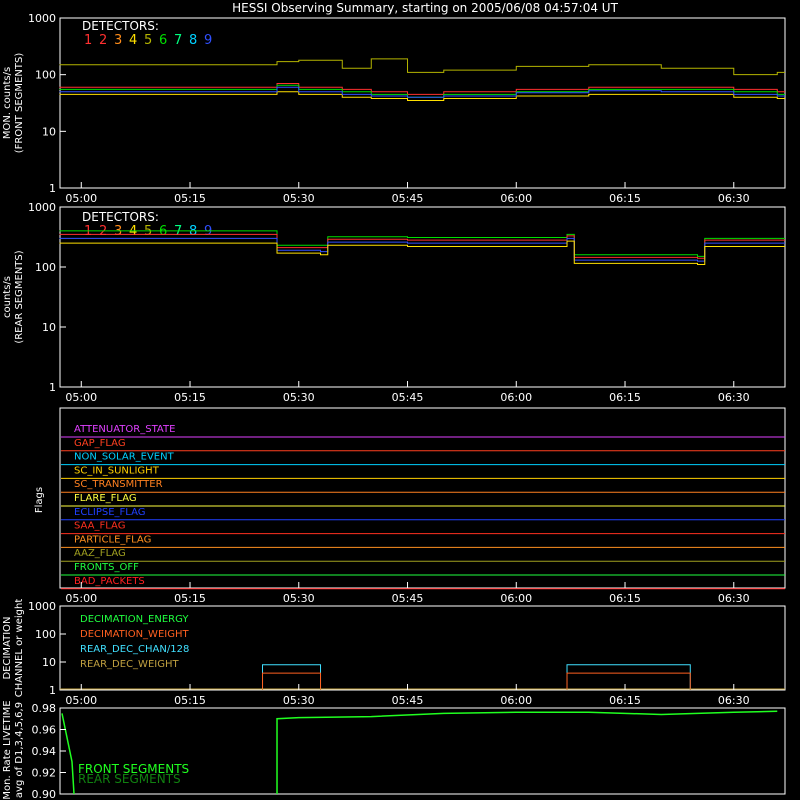 The height and width of the screenshot is (800, 800). What do you see at coordinates (134, 619) in the screenshot?
I see `decimation-legend-entry: DECIMATION_ENERGY` at bounding box center [134, 619].